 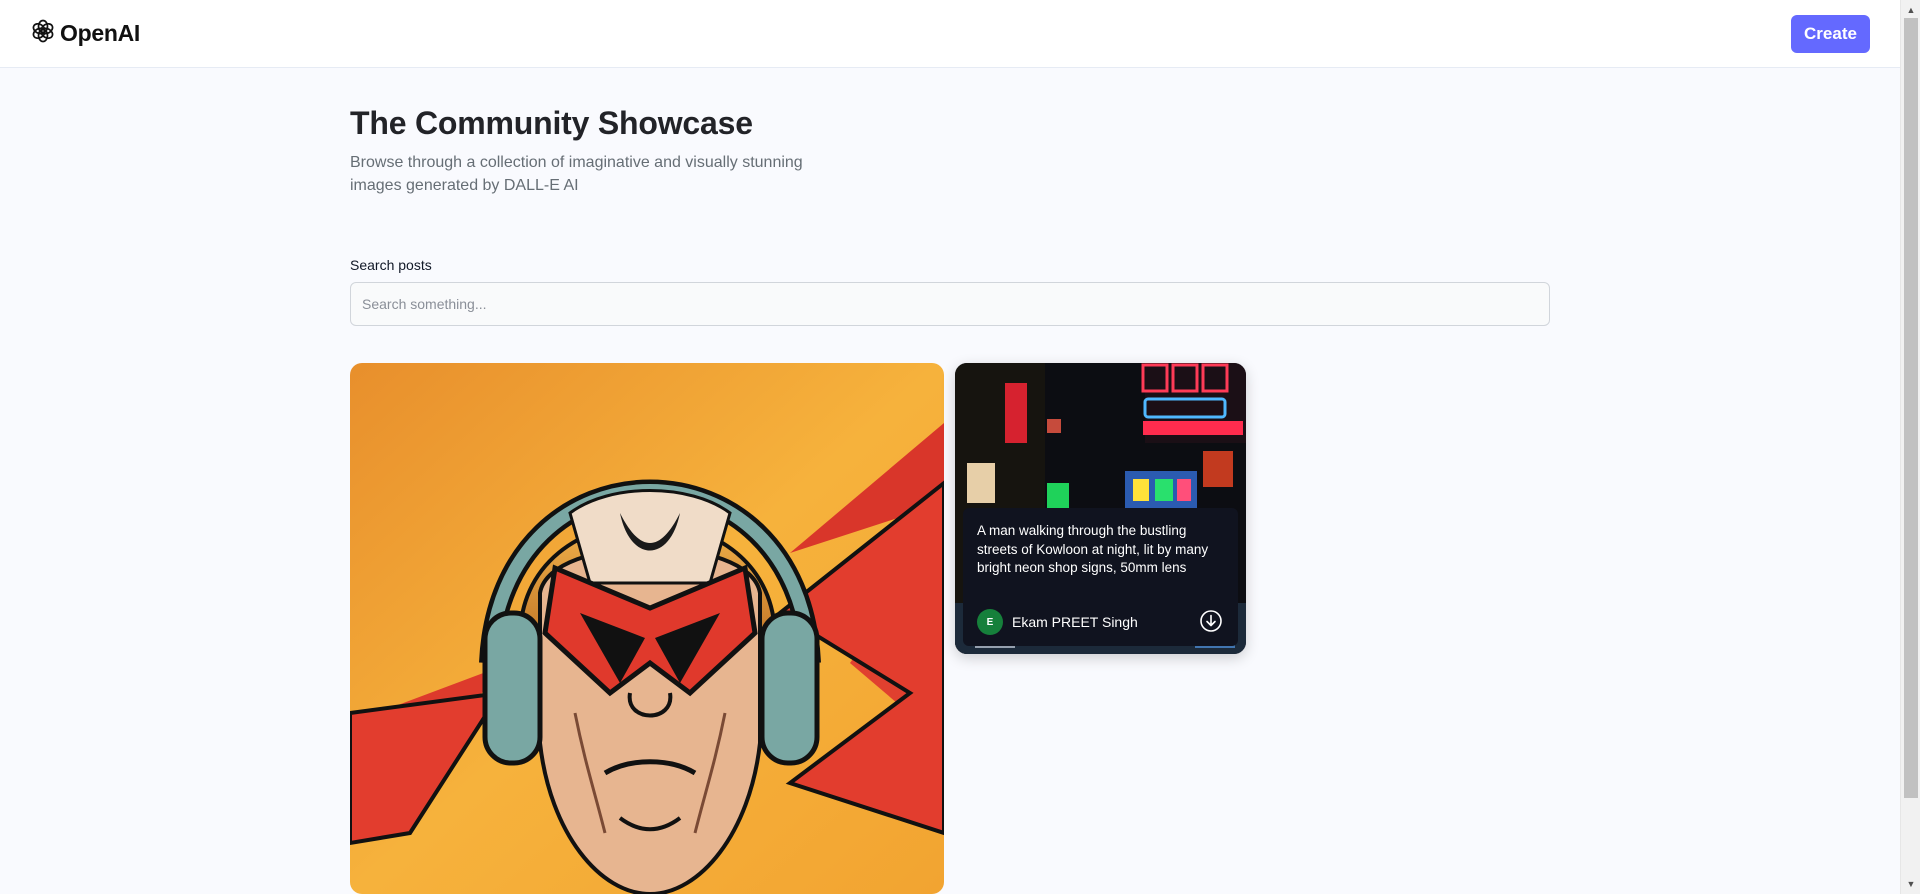 I want to click on openai-logo: OpenAI, so click(x=85, y=33).